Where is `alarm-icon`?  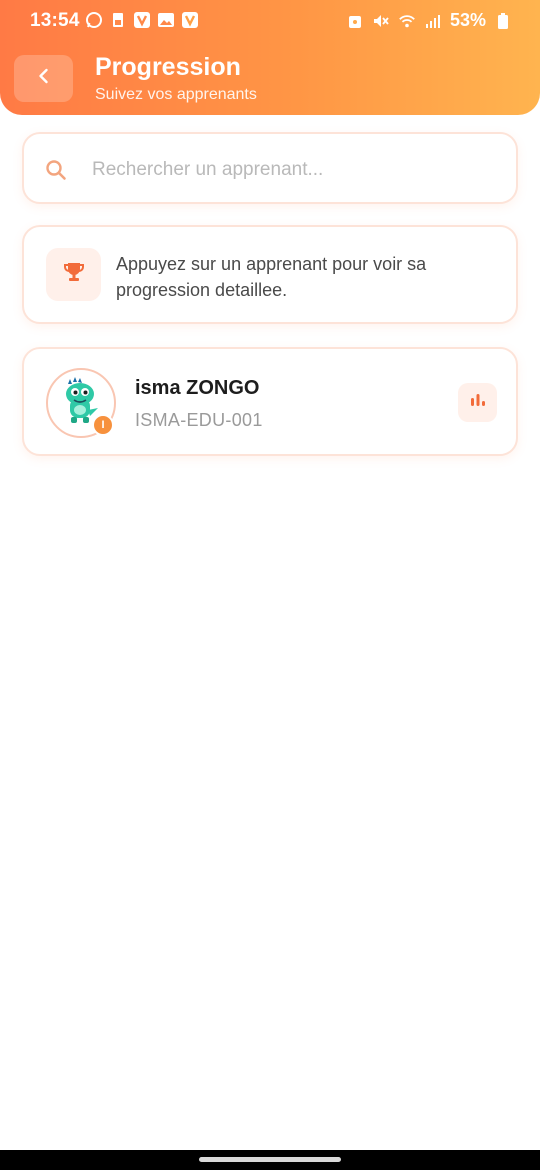
alarm-icon is located at coordinates (355, 21).